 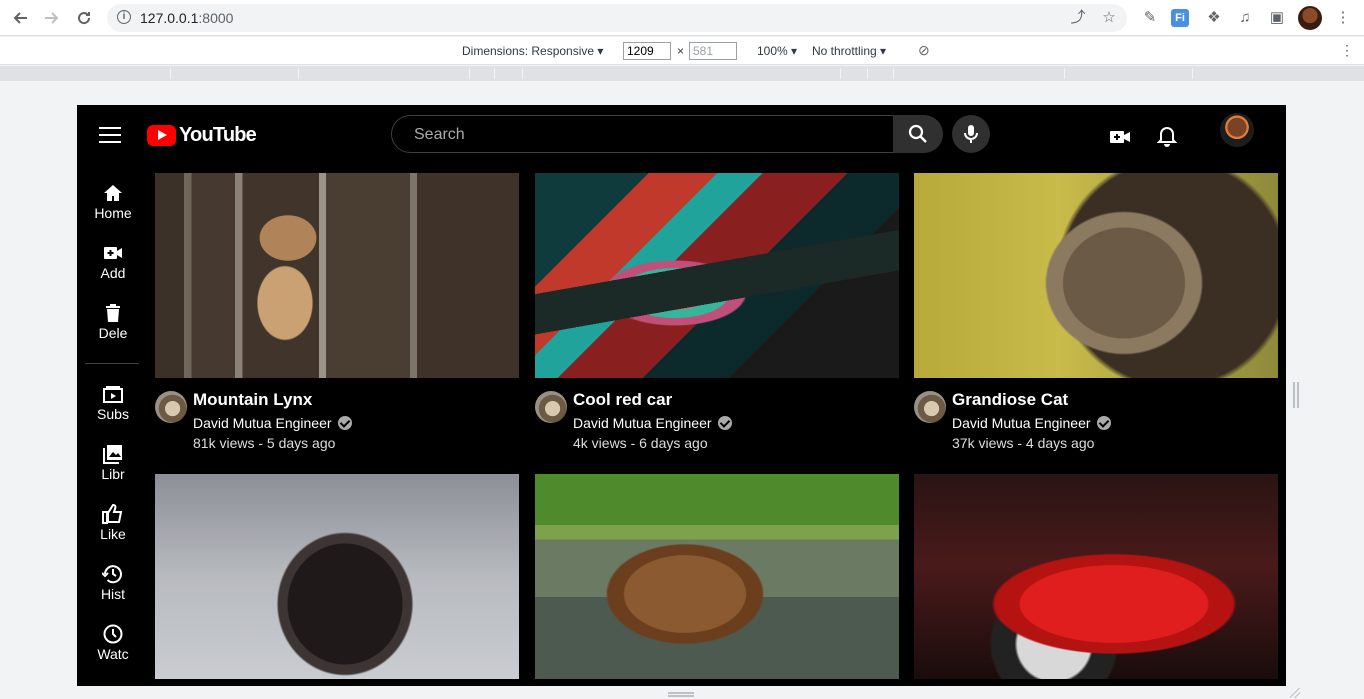 I want to click on times-symbol: ×, so click(x=681, y=51).